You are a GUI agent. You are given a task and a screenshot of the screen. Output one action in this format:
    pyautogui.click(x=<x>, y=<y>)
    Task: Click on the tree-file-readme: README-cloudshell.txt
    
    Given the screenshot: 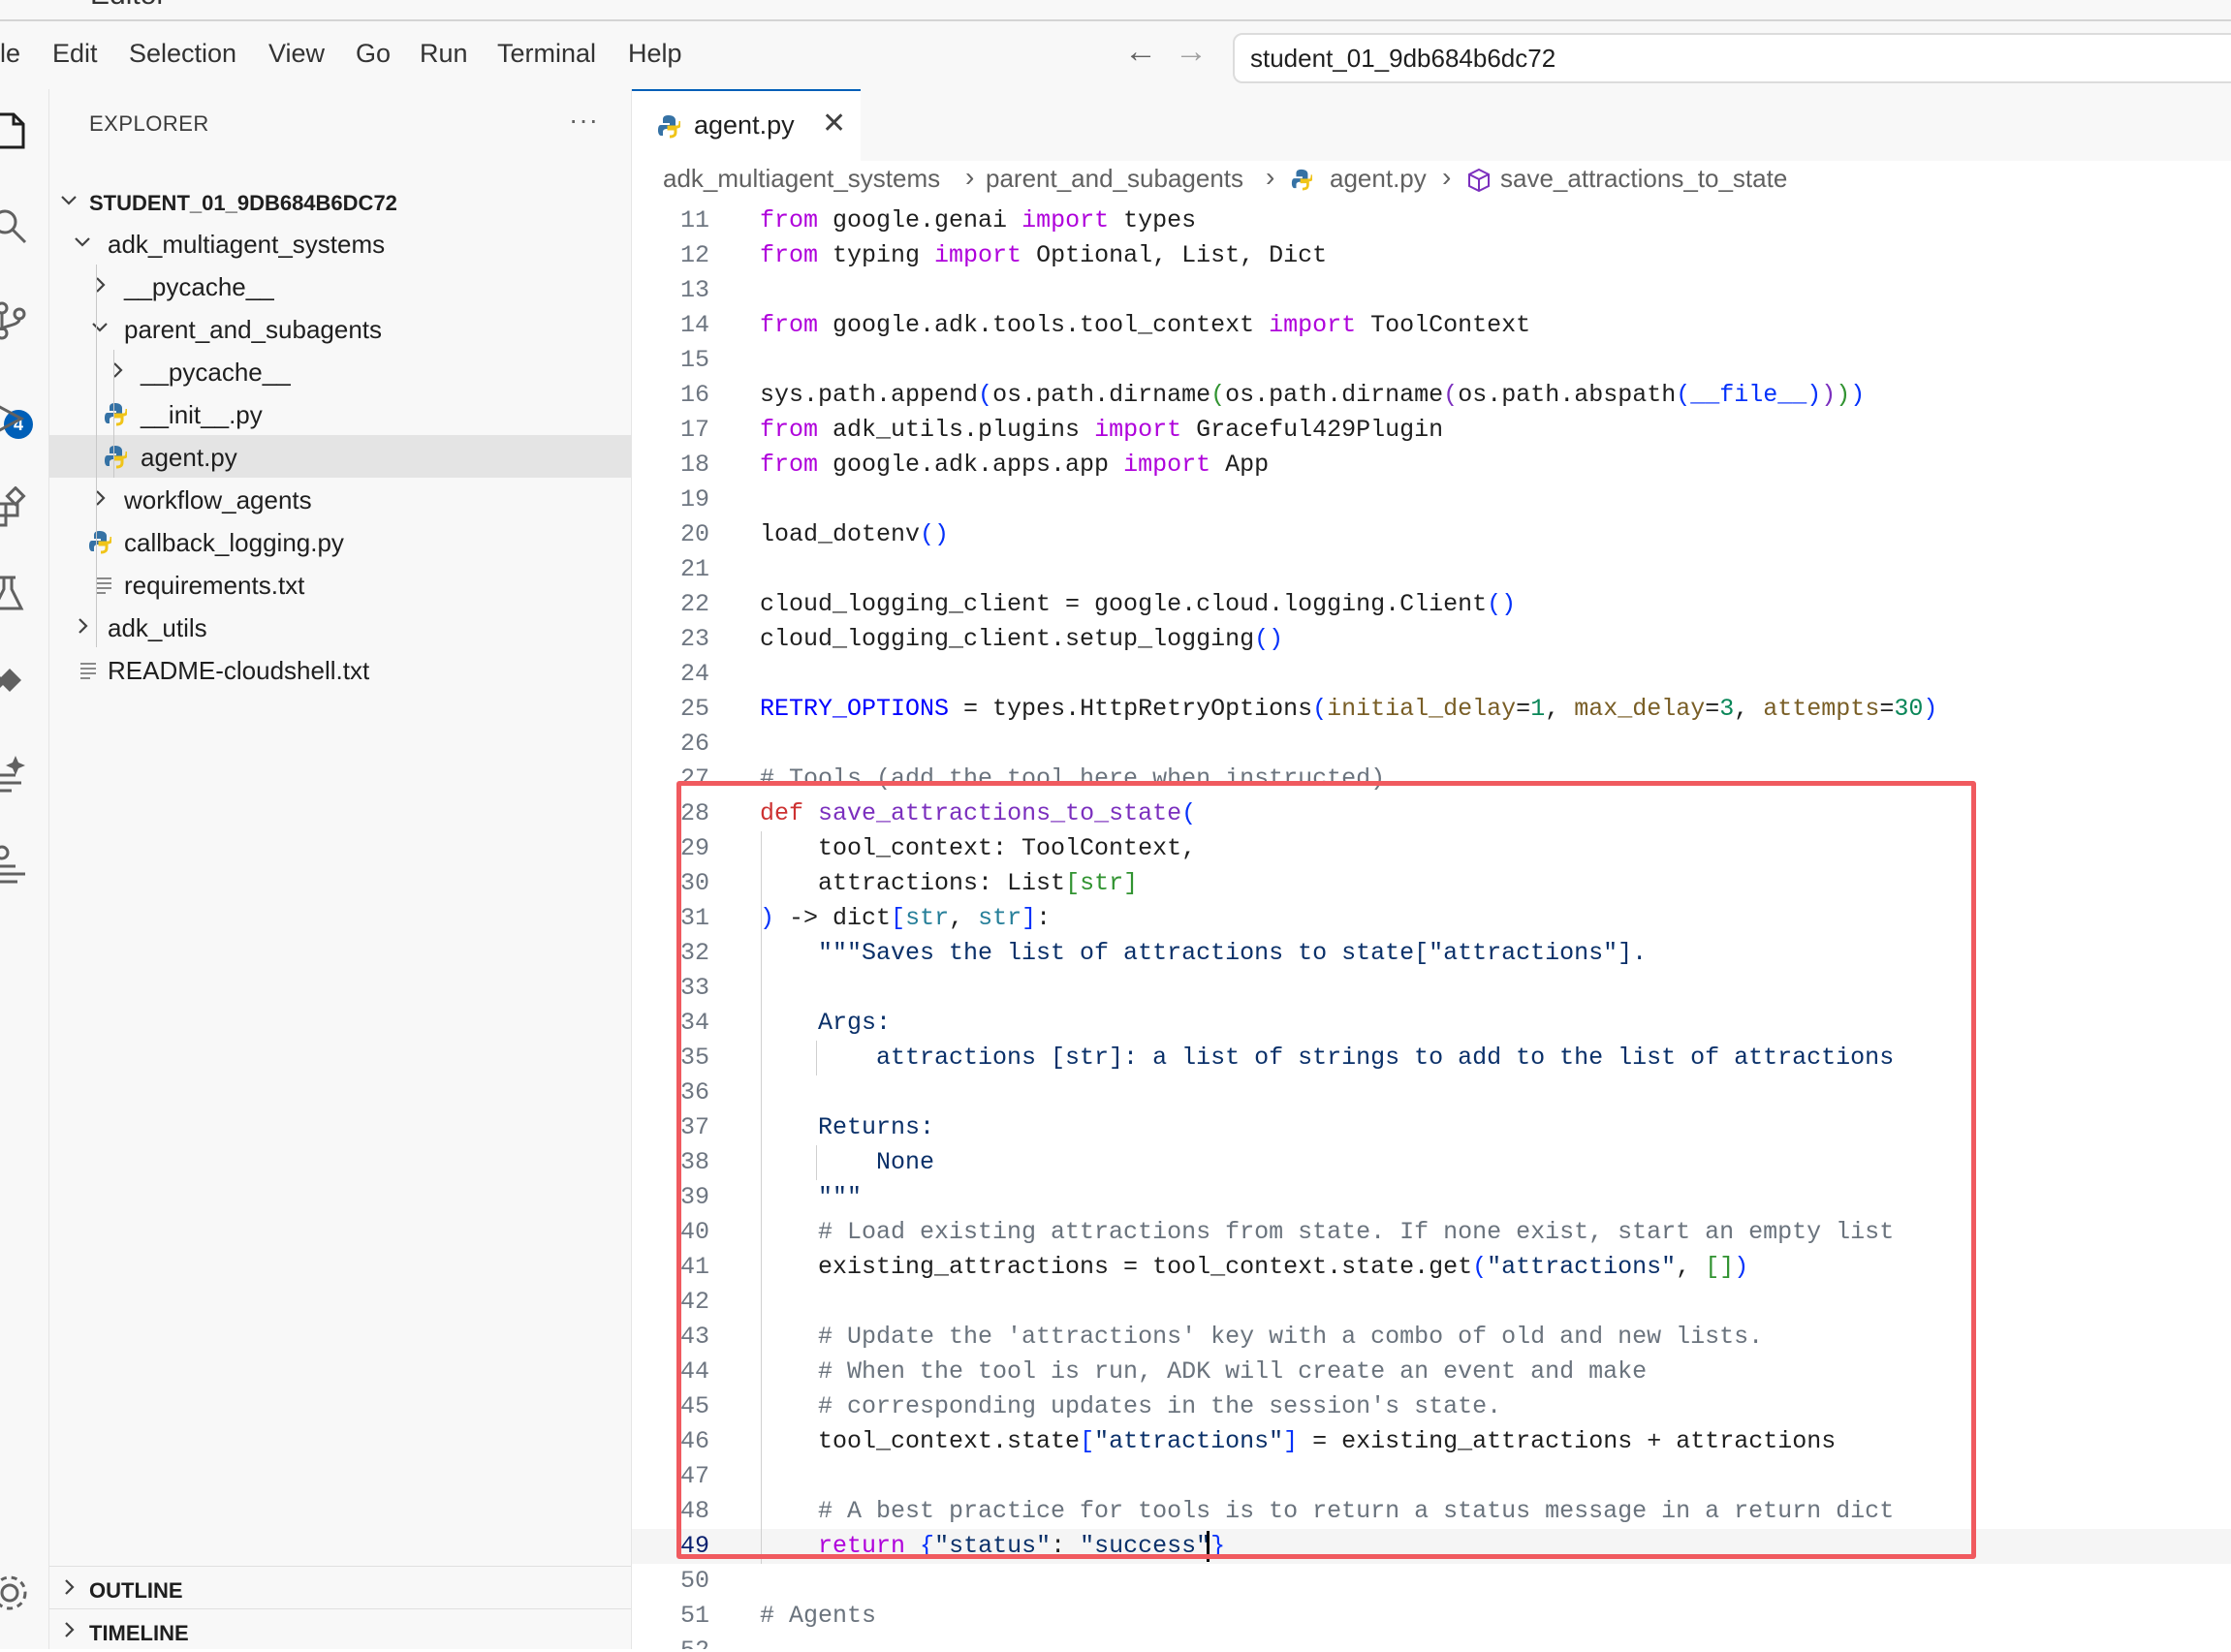 What is the action you would take?
    pyautogui.click(x=340, y=669)
    